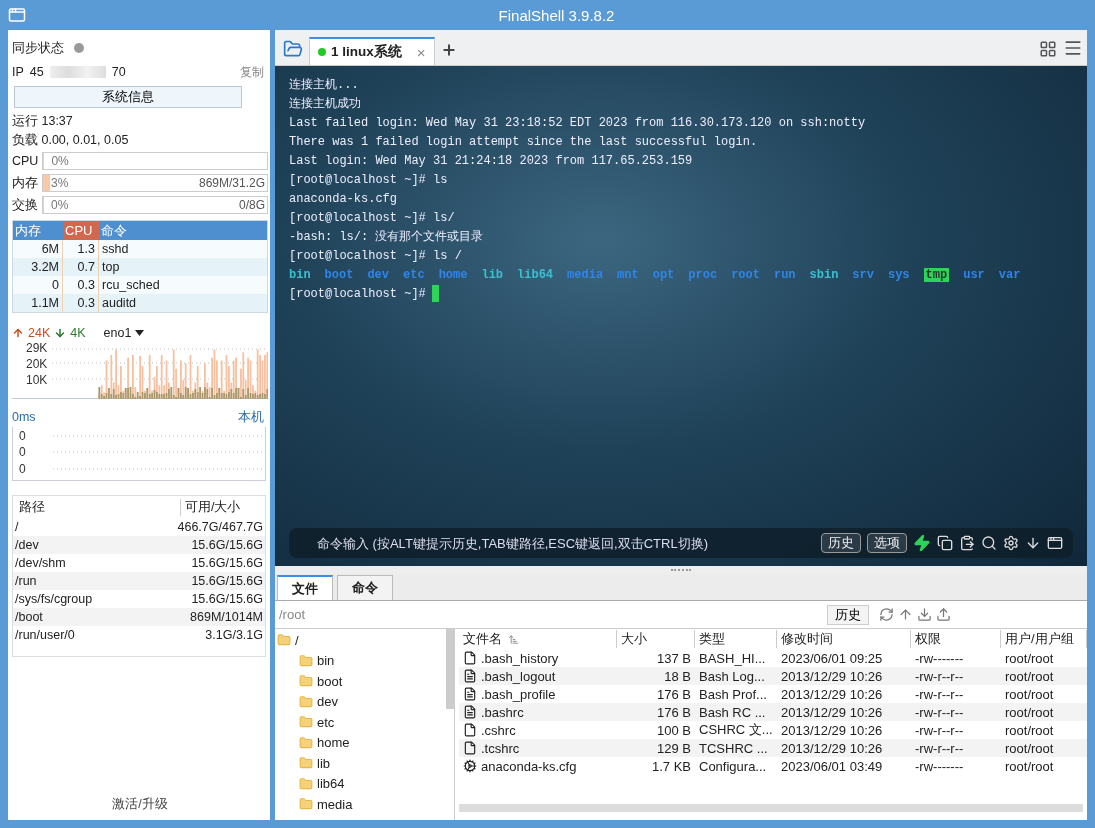 The image size is (1095, 828). Describe the element at coordinates (513, 639) in the screenshot. I see `sort-icon` at that location.